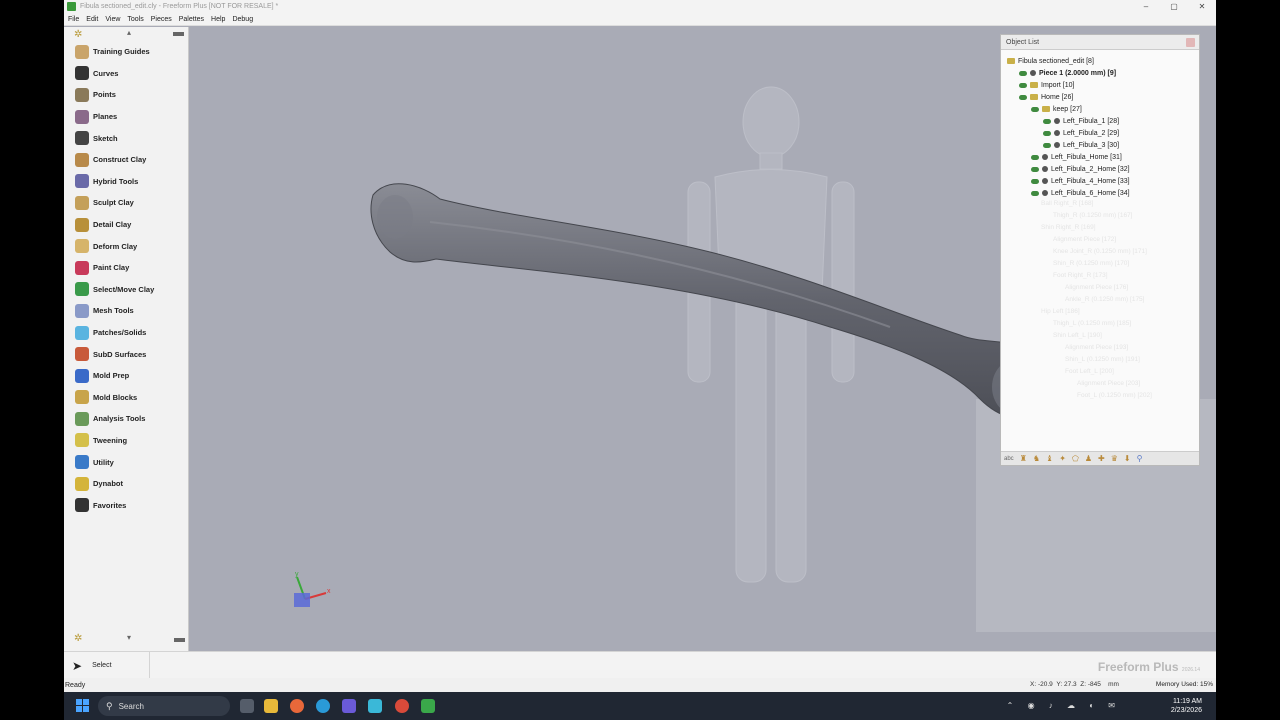  Describe the element at coordinates (126, 95) in the screenshot. I see `palette-item-points: Points` at that location.